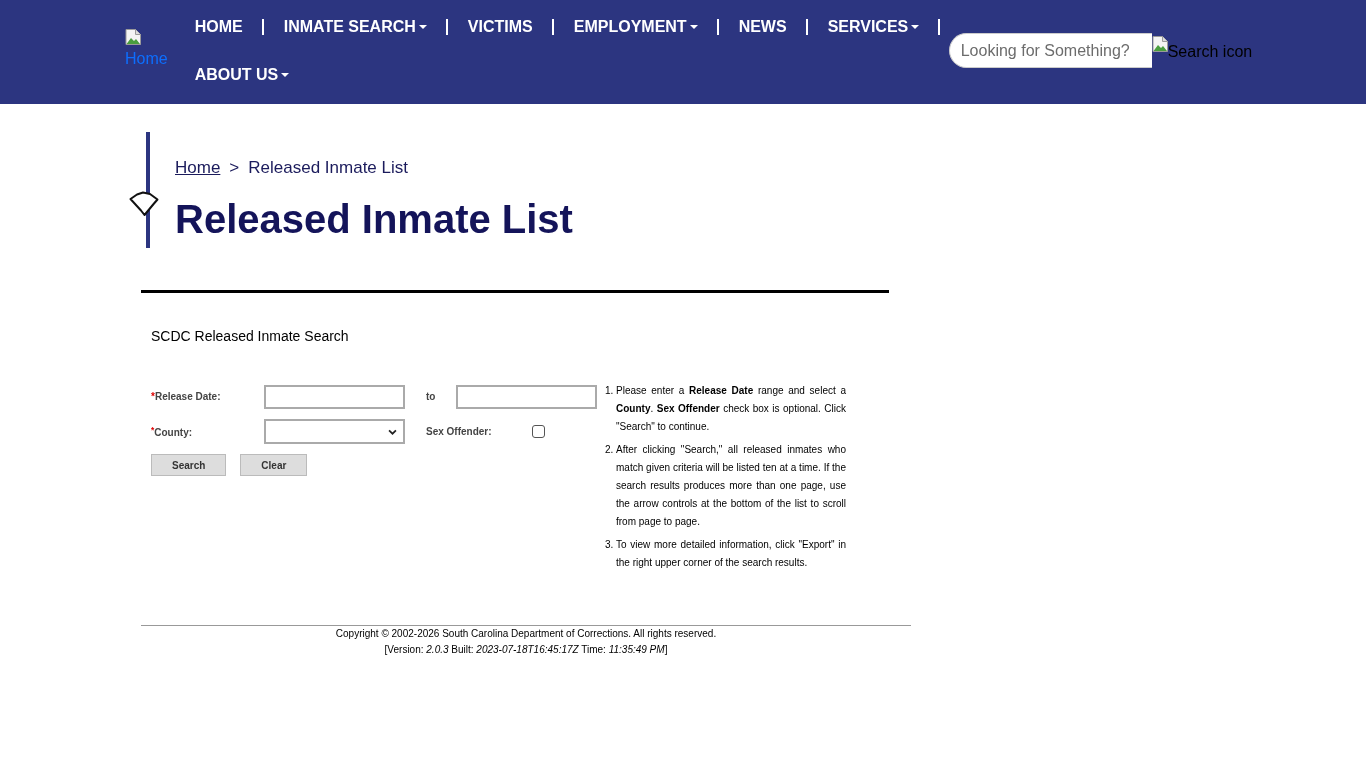 Image resolution: width=1366 pixels, height=768 pixels. What do you see at coordinates (610, 391) in the screenshot?
I see `list-number: 1.` at bounding box center [610, 391].